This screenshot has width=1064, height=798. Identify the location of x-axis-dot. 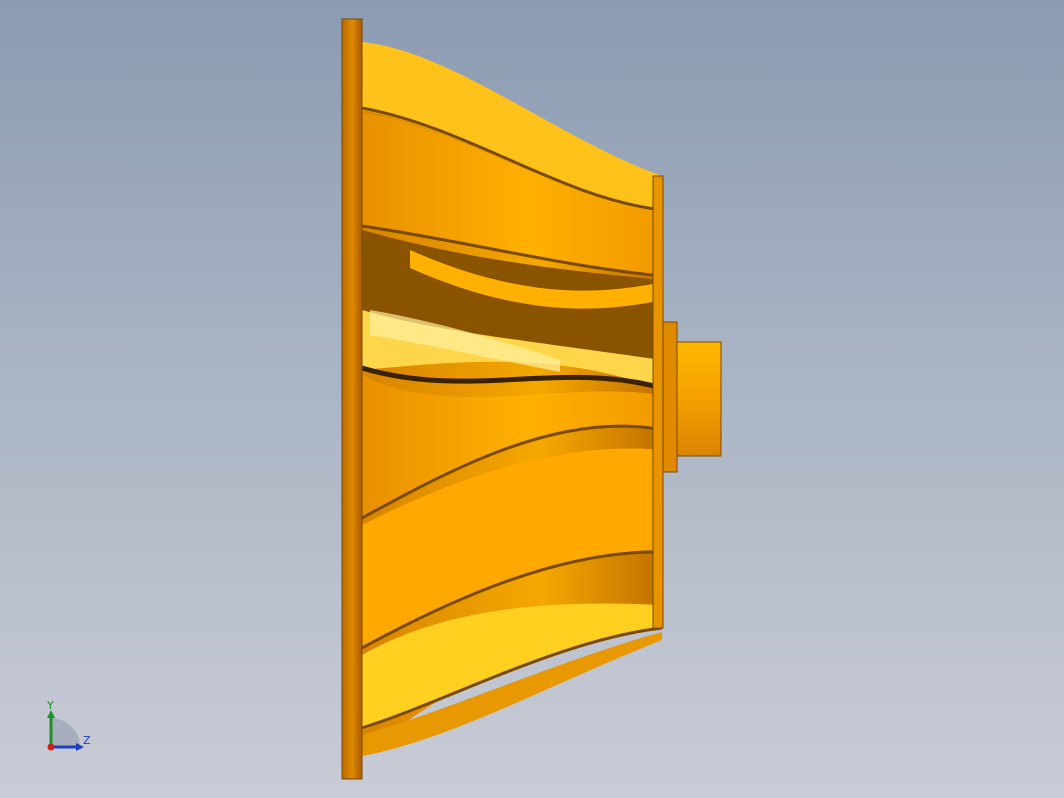
(51, 747).